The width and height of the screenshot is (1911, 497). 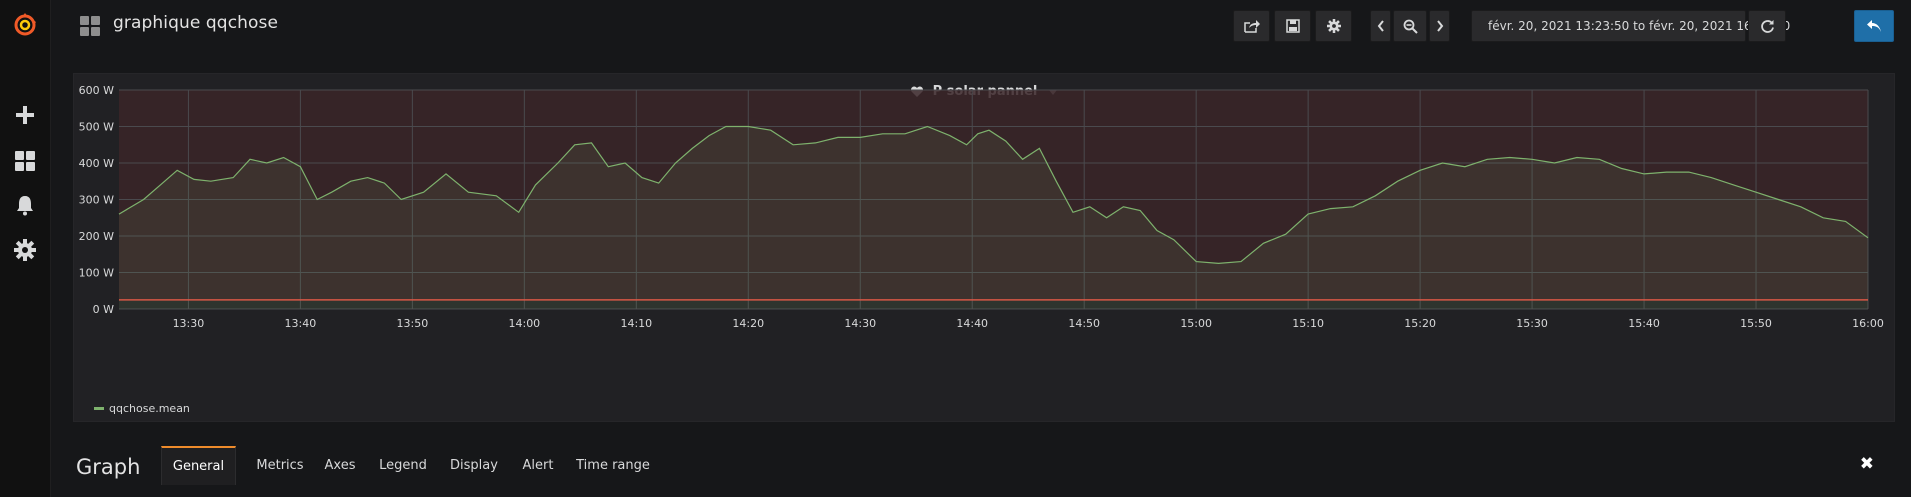 What do you see at coordinates (96, 163) in the screenshot?
I see `y-tick-label: 400 W` at bounding box center [96, 163].